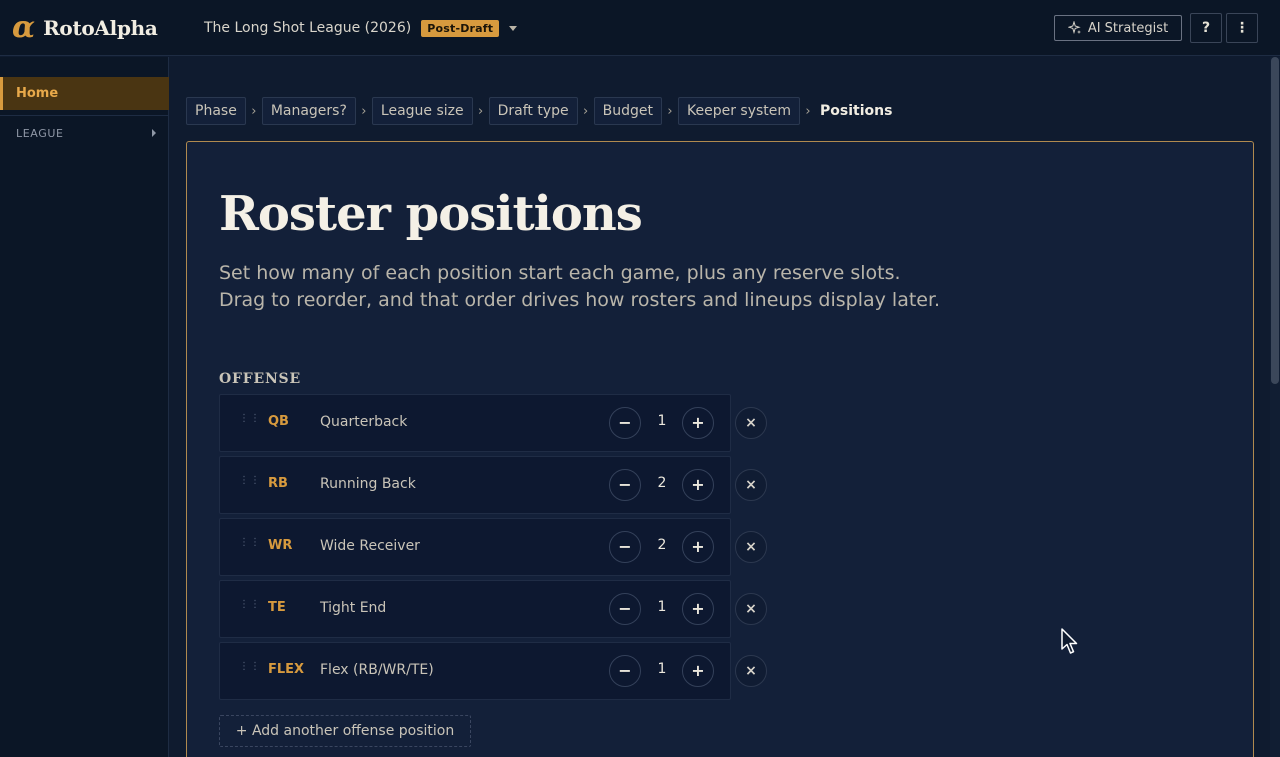  Describe the element at coordinates (278, 421) in the screenshot. I see `position-abbr: QB` at that location.